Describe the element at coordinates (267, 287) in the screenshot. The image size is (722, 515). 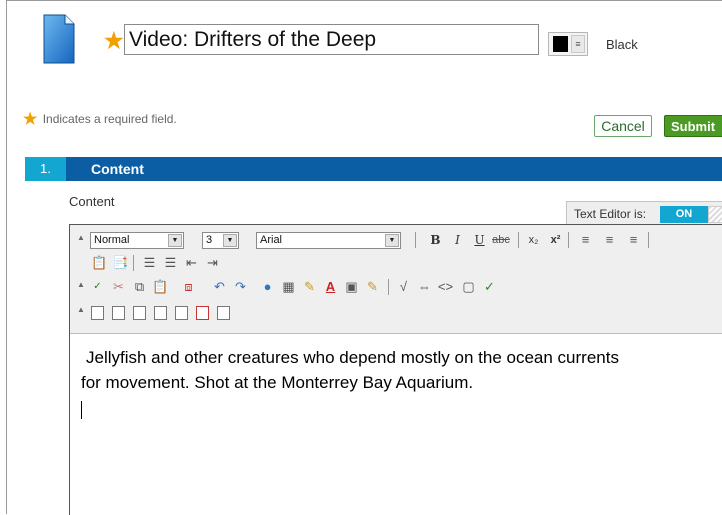
I see `link-icon: ●` at that location.